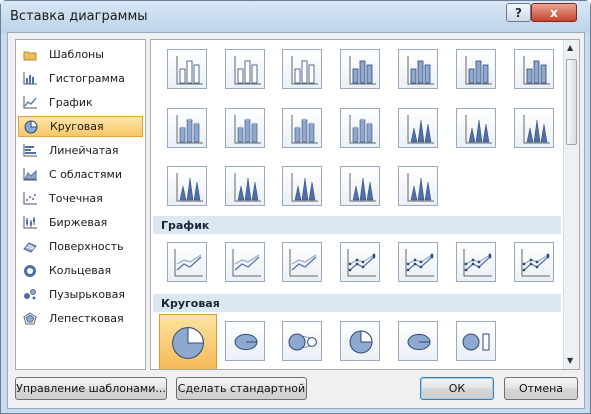 Image resolution: width=591 pixels, height=414 pixels. What do you see at coordinates (76, 198) in the screenshot?
I see `chart-type-label: Точечная` at bounding box center [76, 198].